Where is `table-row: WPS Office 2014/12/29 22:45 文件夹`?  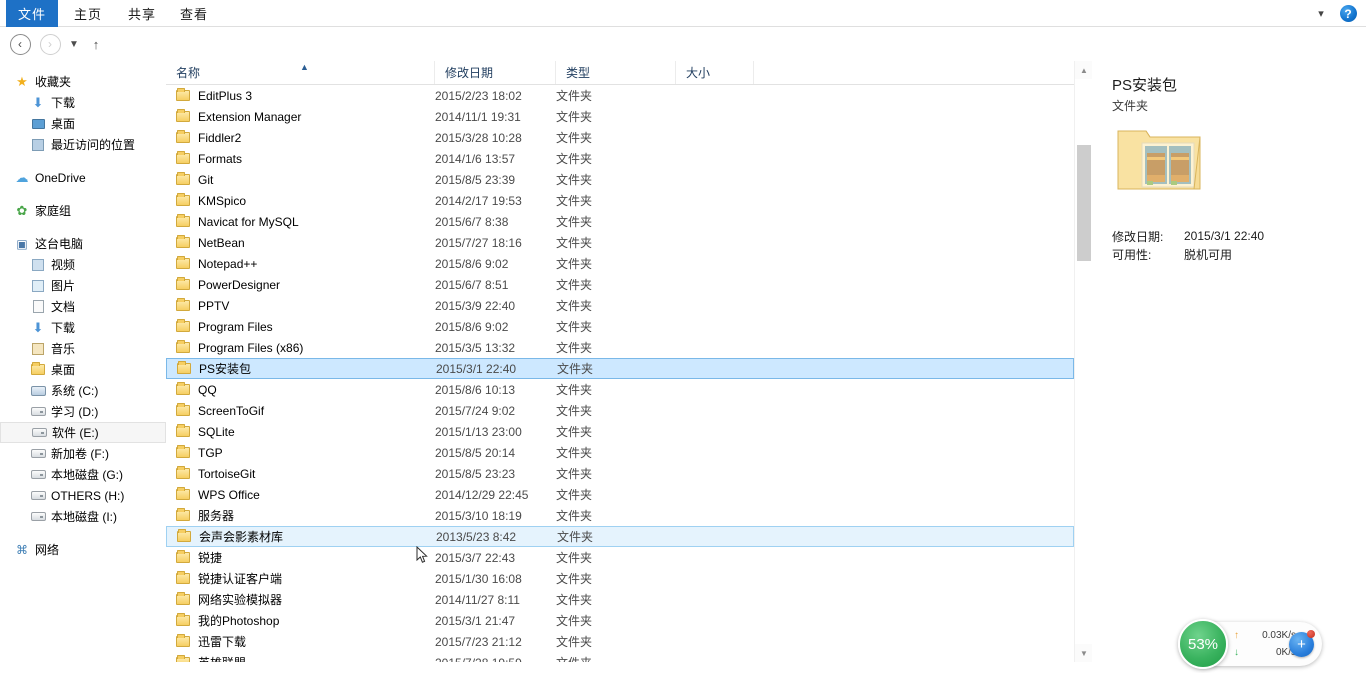 table-row: WPS Office 2014/12/29 22:45 文件夹 is located at coordinates (620, 494).